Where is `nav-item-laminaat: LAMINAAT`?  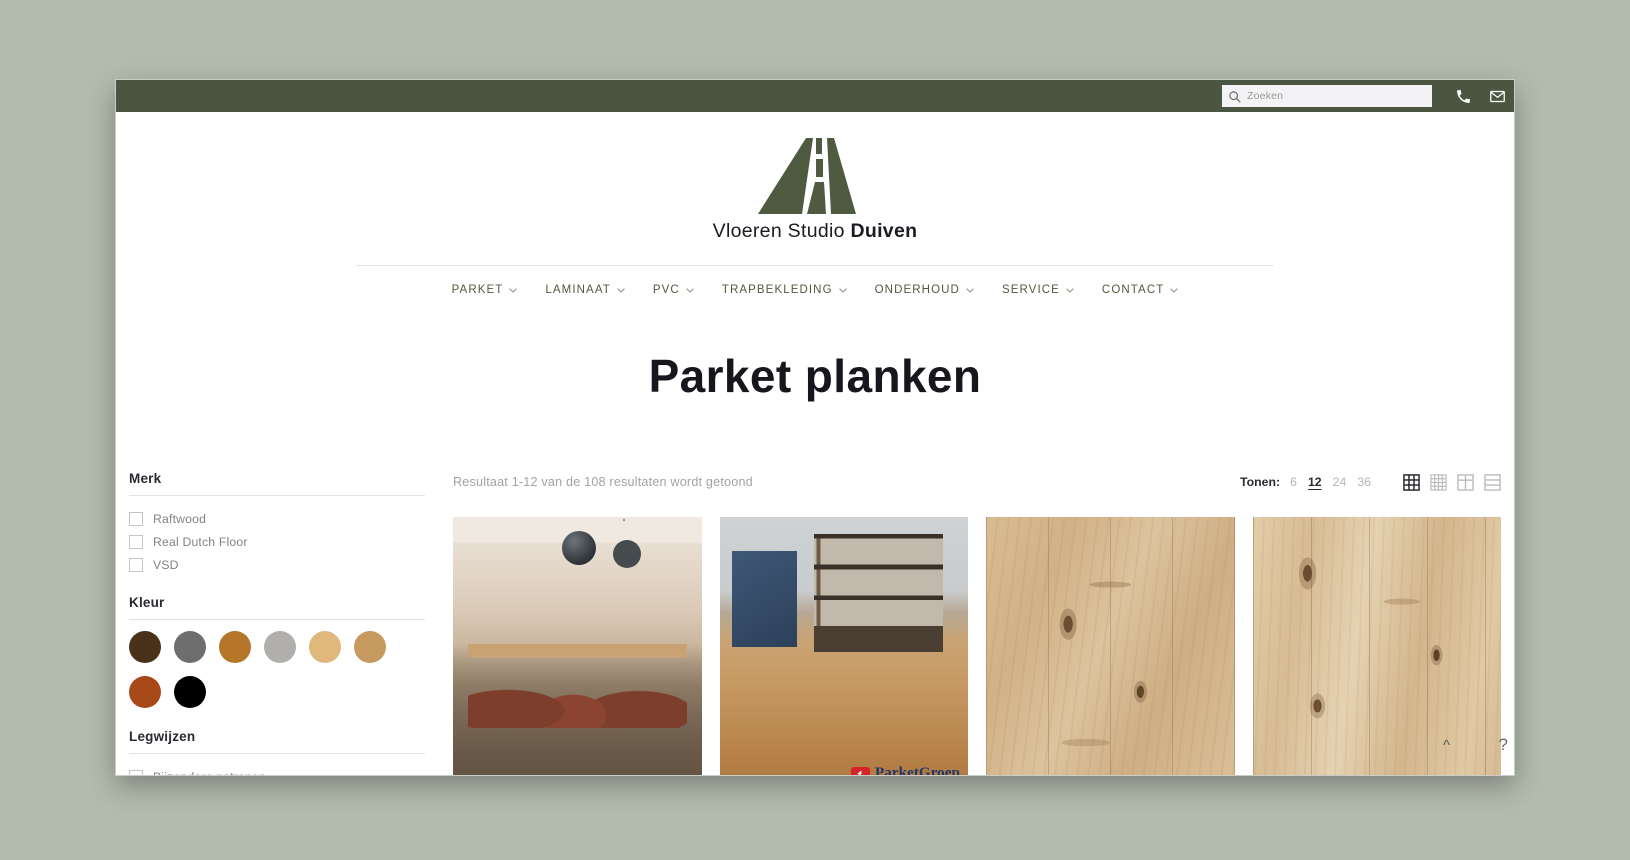 nav-item-laminaat: LAMINAAT is located at coordinates (584, 290).